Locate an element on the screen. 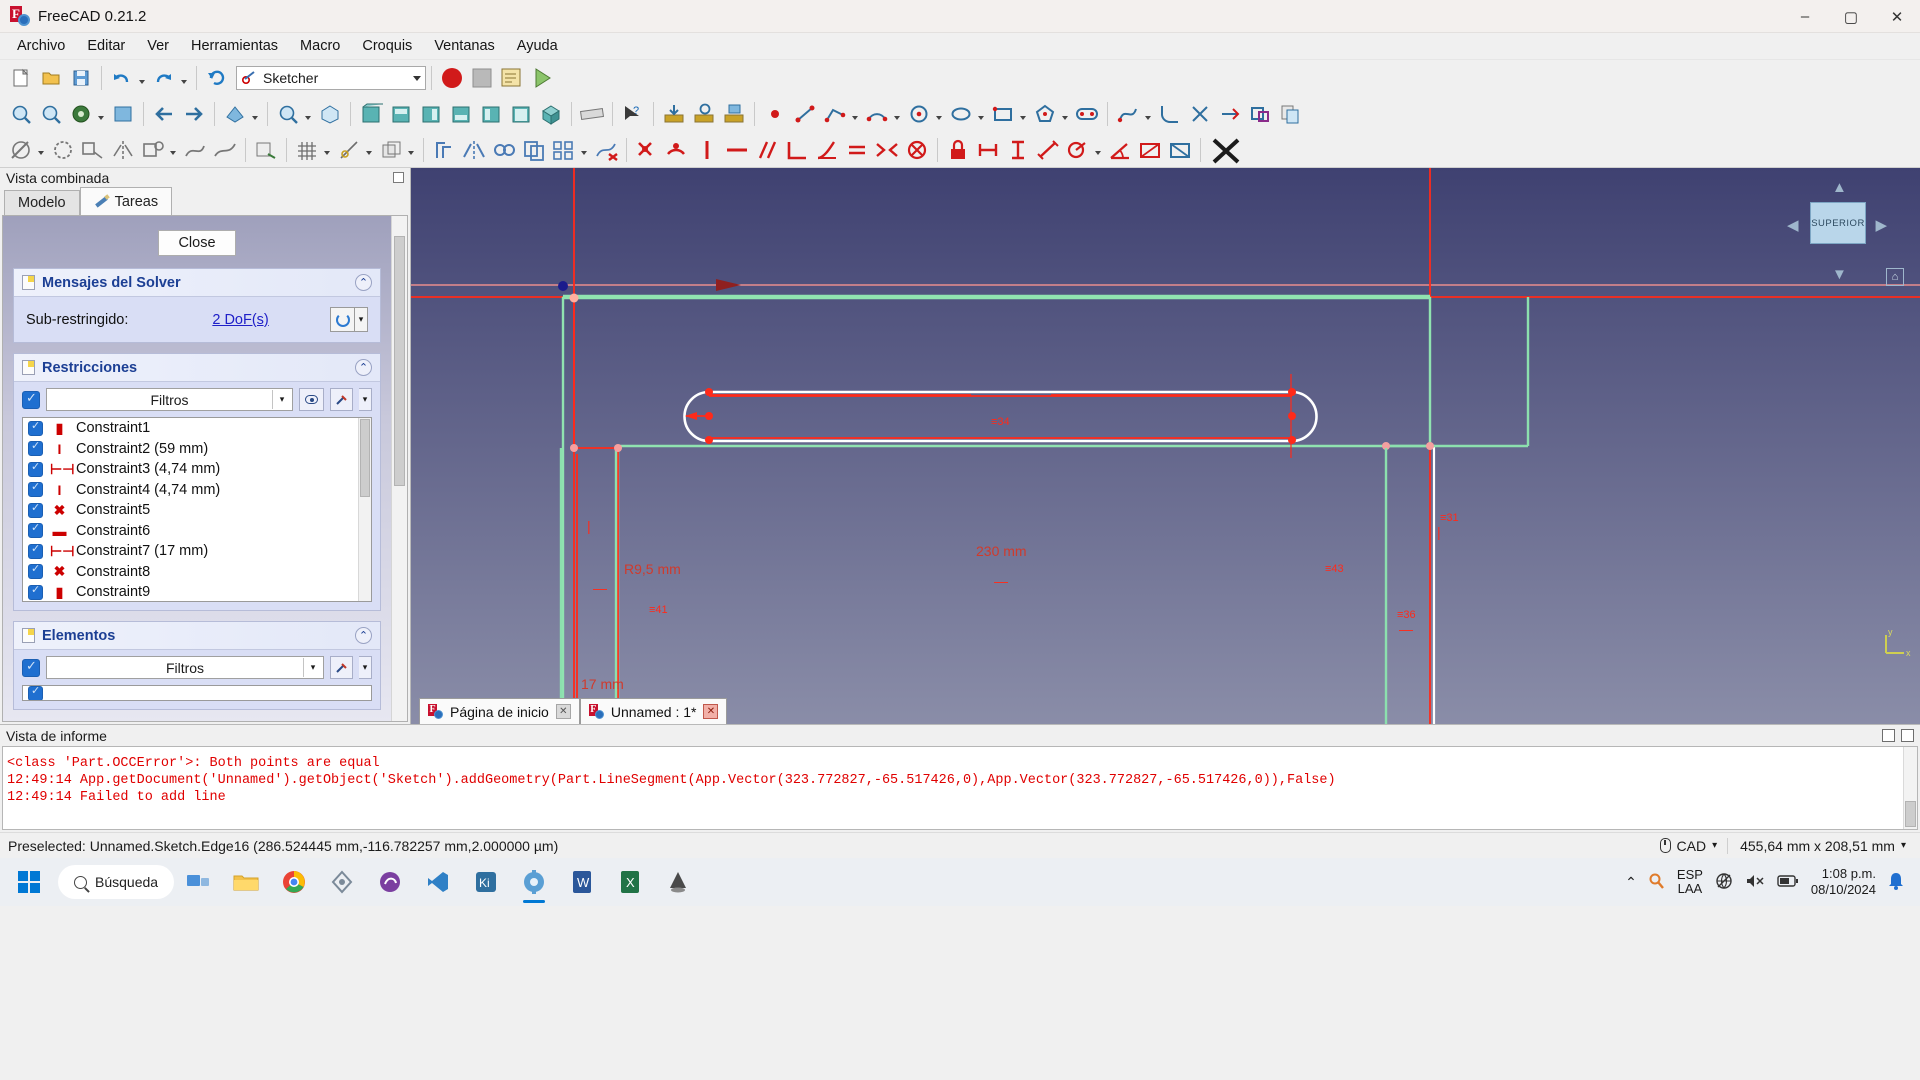 The image size is (1920, 1080). measure-icon is located at coordinates (592, 114).